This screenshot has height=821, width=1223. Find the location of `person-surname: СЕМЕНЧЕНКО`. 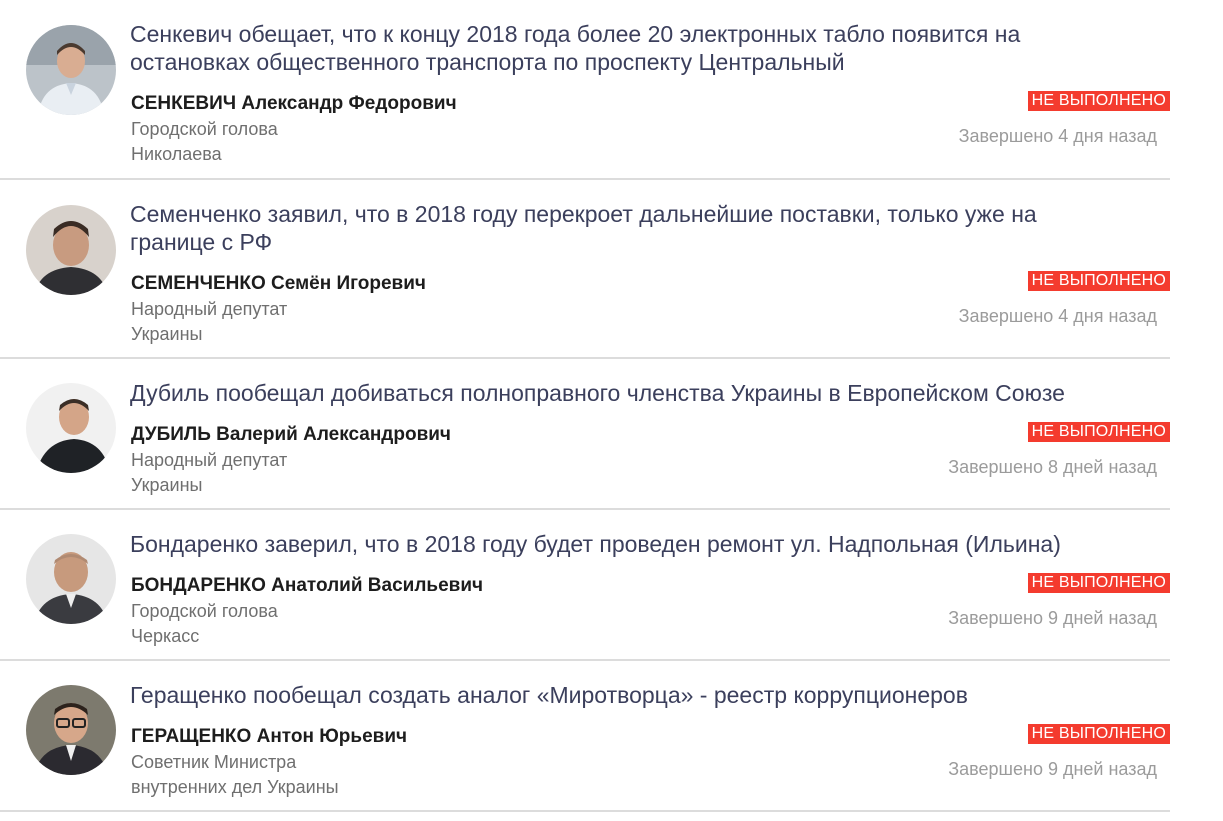

person-surname: СЕМЕНЧЕНКО is located at coordinates (198, 283).